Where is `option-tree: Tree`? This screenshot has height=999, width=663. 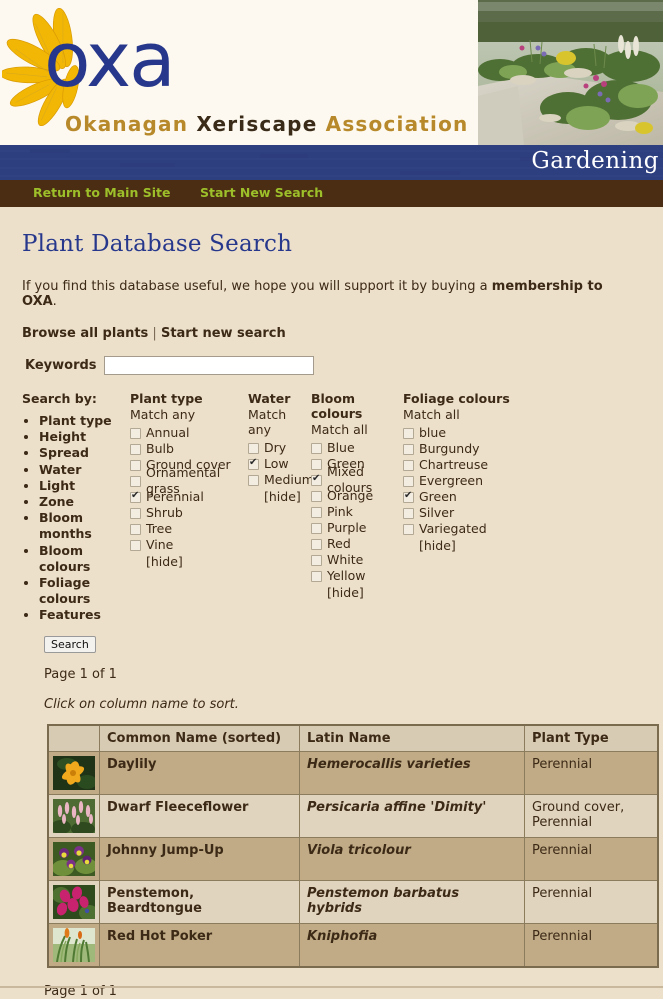 option-tree: Tree is located at coordinates (189, 529).